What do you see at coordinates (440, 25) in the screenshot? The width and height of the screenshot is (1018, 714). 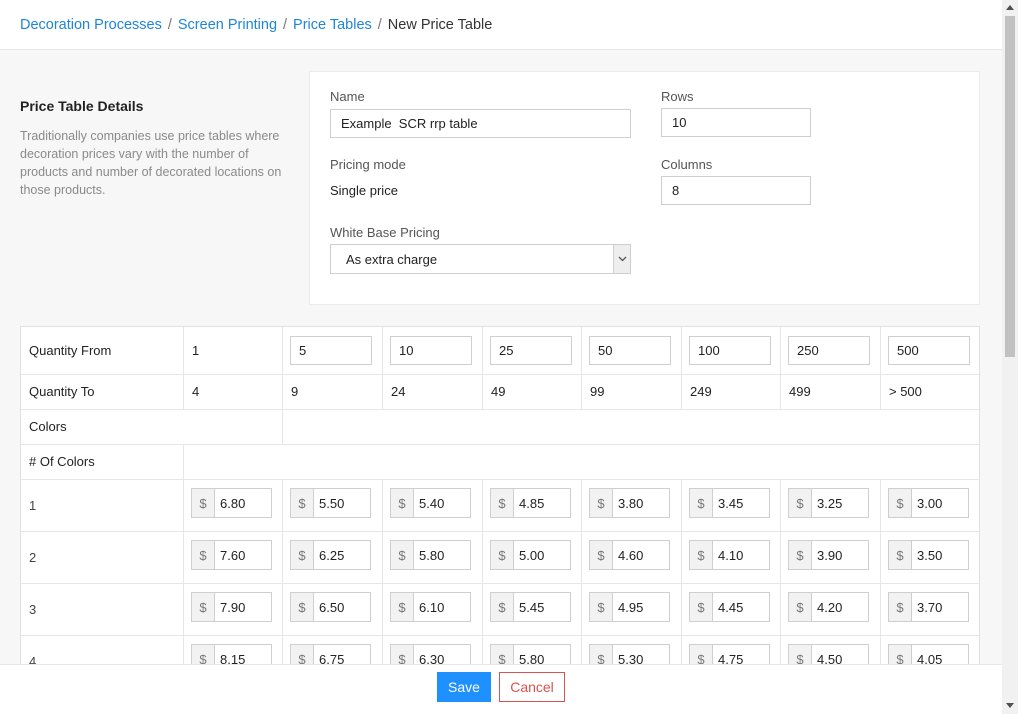 I see `breadcrumb-current: New Price Table` at bounding box center [440, 25].